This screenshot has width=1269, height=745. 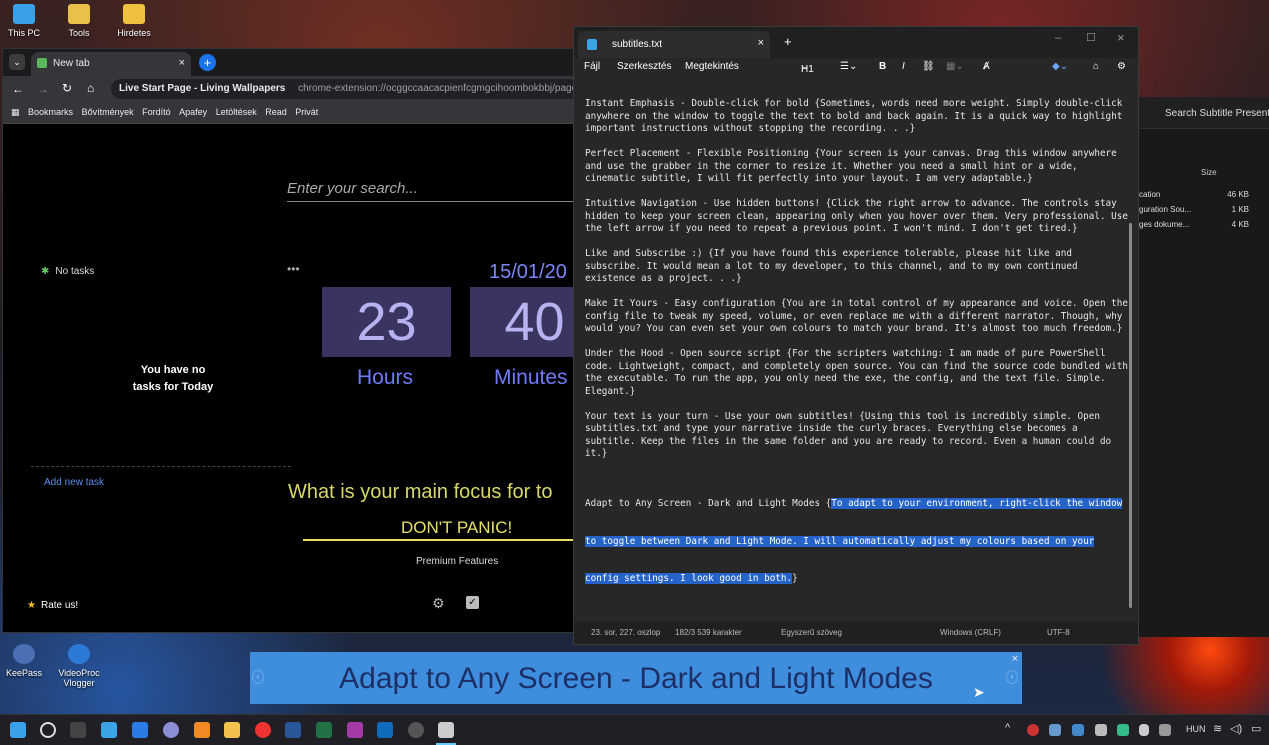 I want to click on battery-icon: ▭, so click(x=1256, y=728).